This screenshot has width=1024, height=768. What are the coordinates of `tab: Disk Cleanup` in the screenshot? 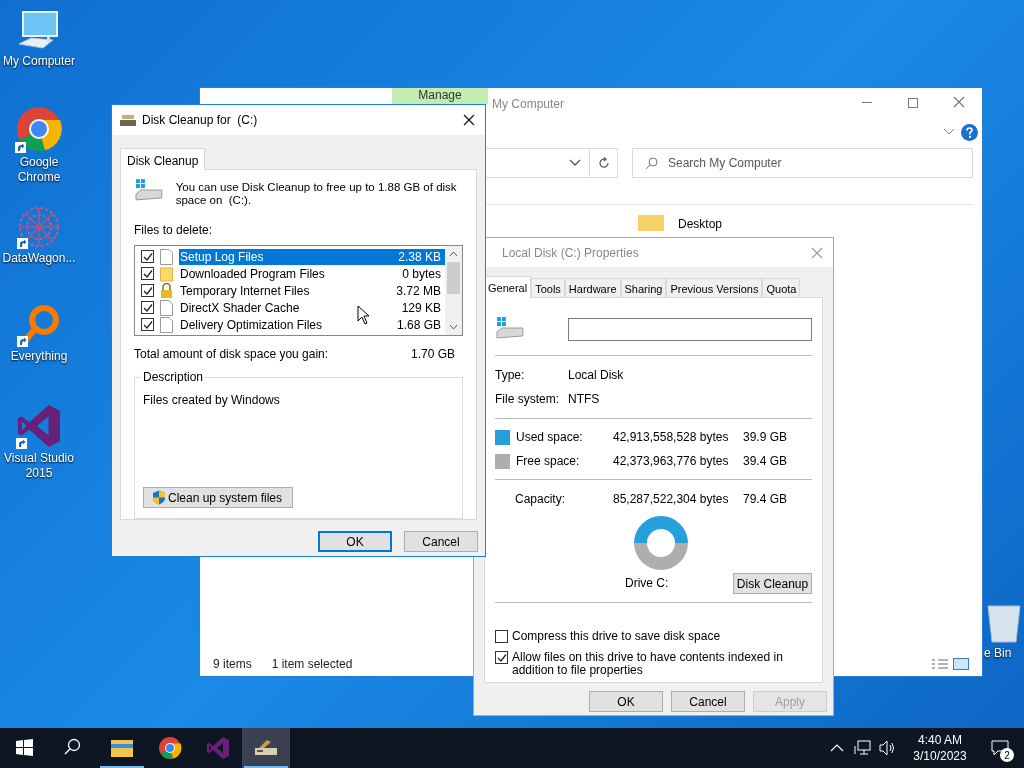 It's located at (163, 159).